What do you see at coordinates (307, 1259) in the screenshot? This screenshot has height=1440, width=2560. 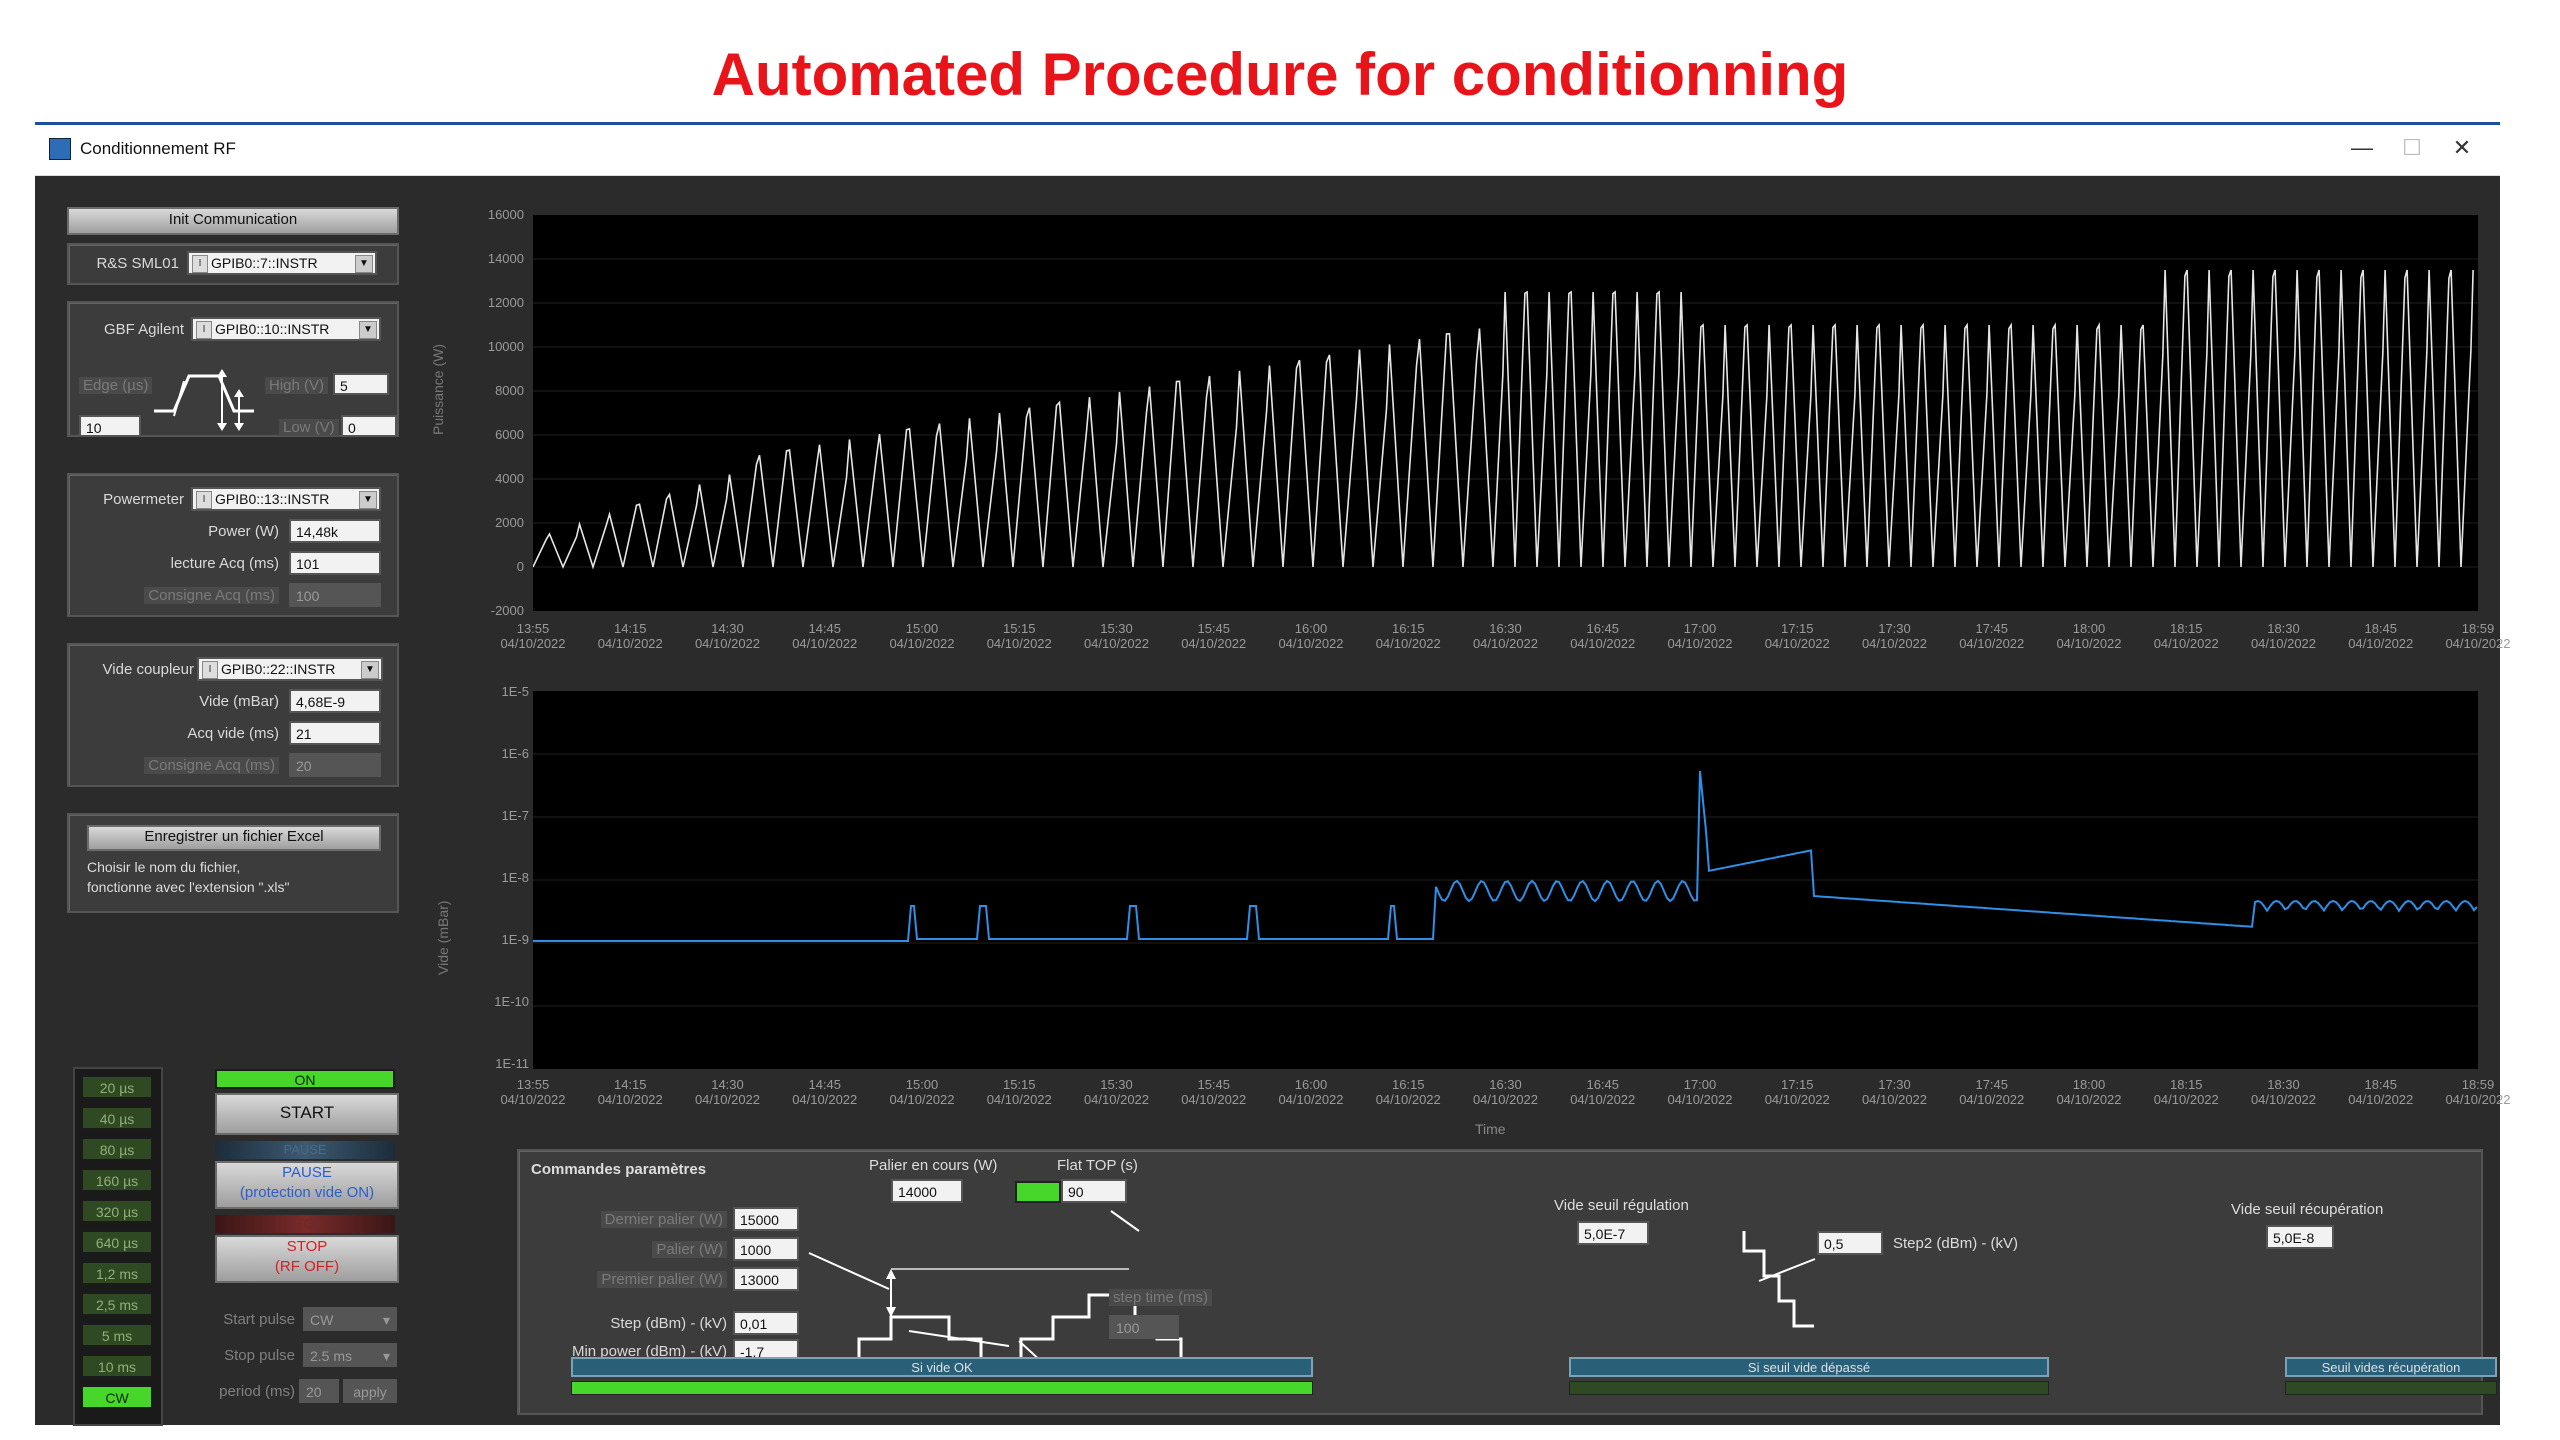 I see `stop-button: STOP (RF OFF)` at bounding box center [307, 1259].